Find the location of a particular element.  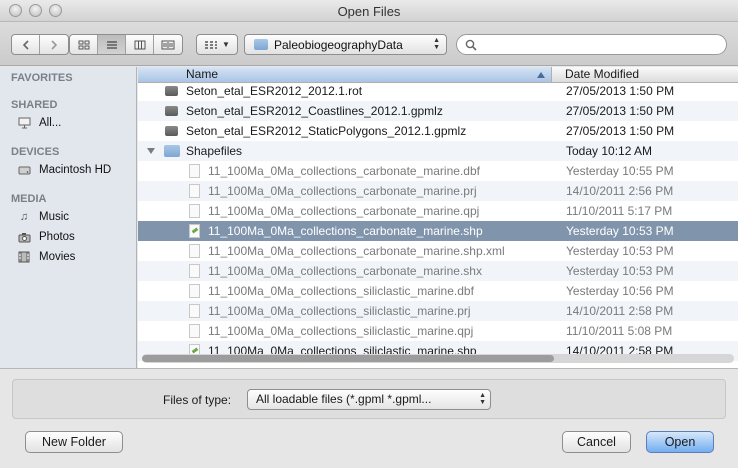

column-header-date: Date Modified is located at coordinates (602, 74).